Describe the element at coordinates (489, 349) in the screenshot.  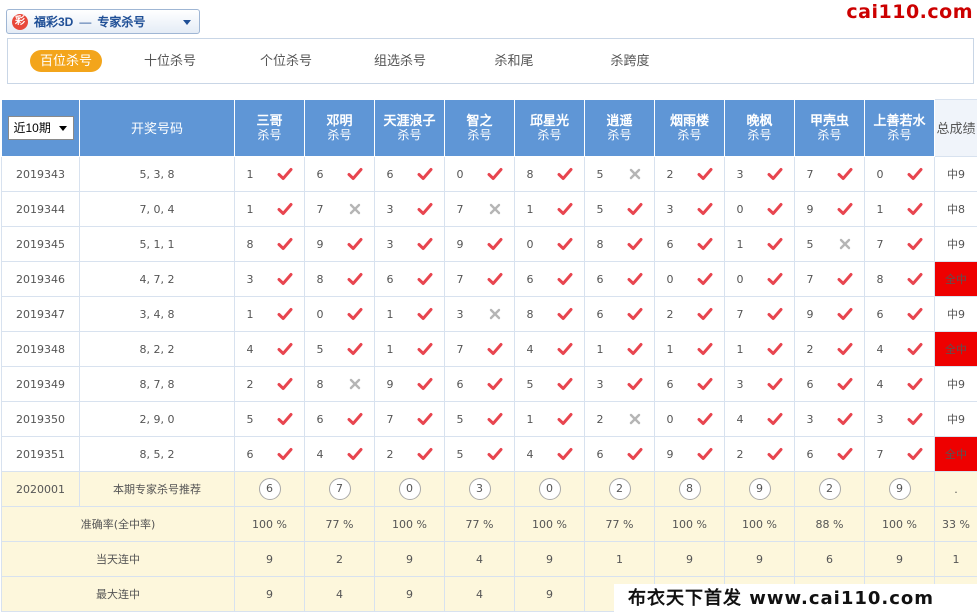
I see `table-row: 2019348 8, 2, 2 4 5 1 7 4 1 1 1 2 4 全中` at that location.